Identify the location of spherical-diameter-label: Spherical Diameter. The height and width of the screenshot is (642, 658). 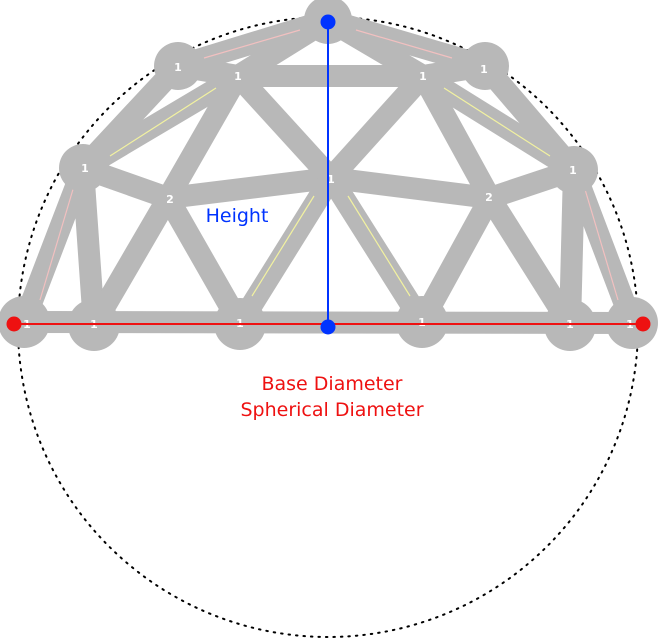
(331, 410).